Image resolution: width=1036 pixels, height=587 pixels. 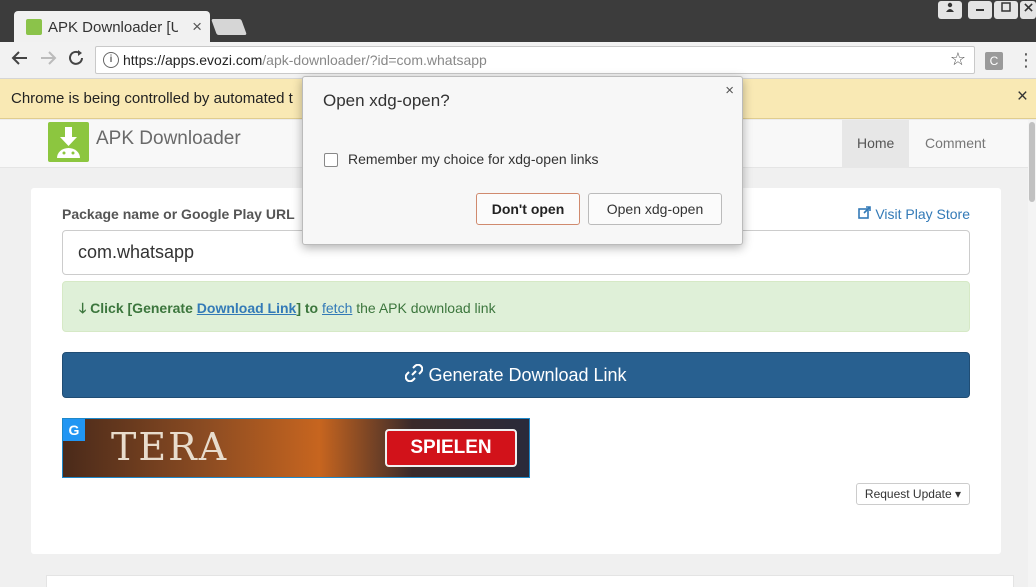 What do you see at coordinates (876, 144) in the screenshot?
I see `nav-home: Home` at bounding box center [876, 144].